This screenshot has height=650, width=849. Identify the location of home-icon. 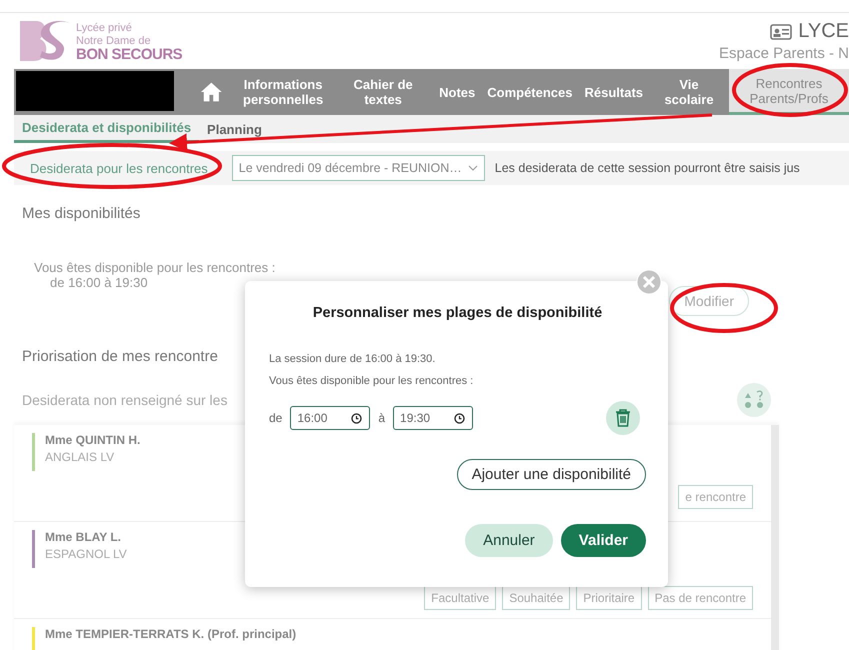
(212, 92).